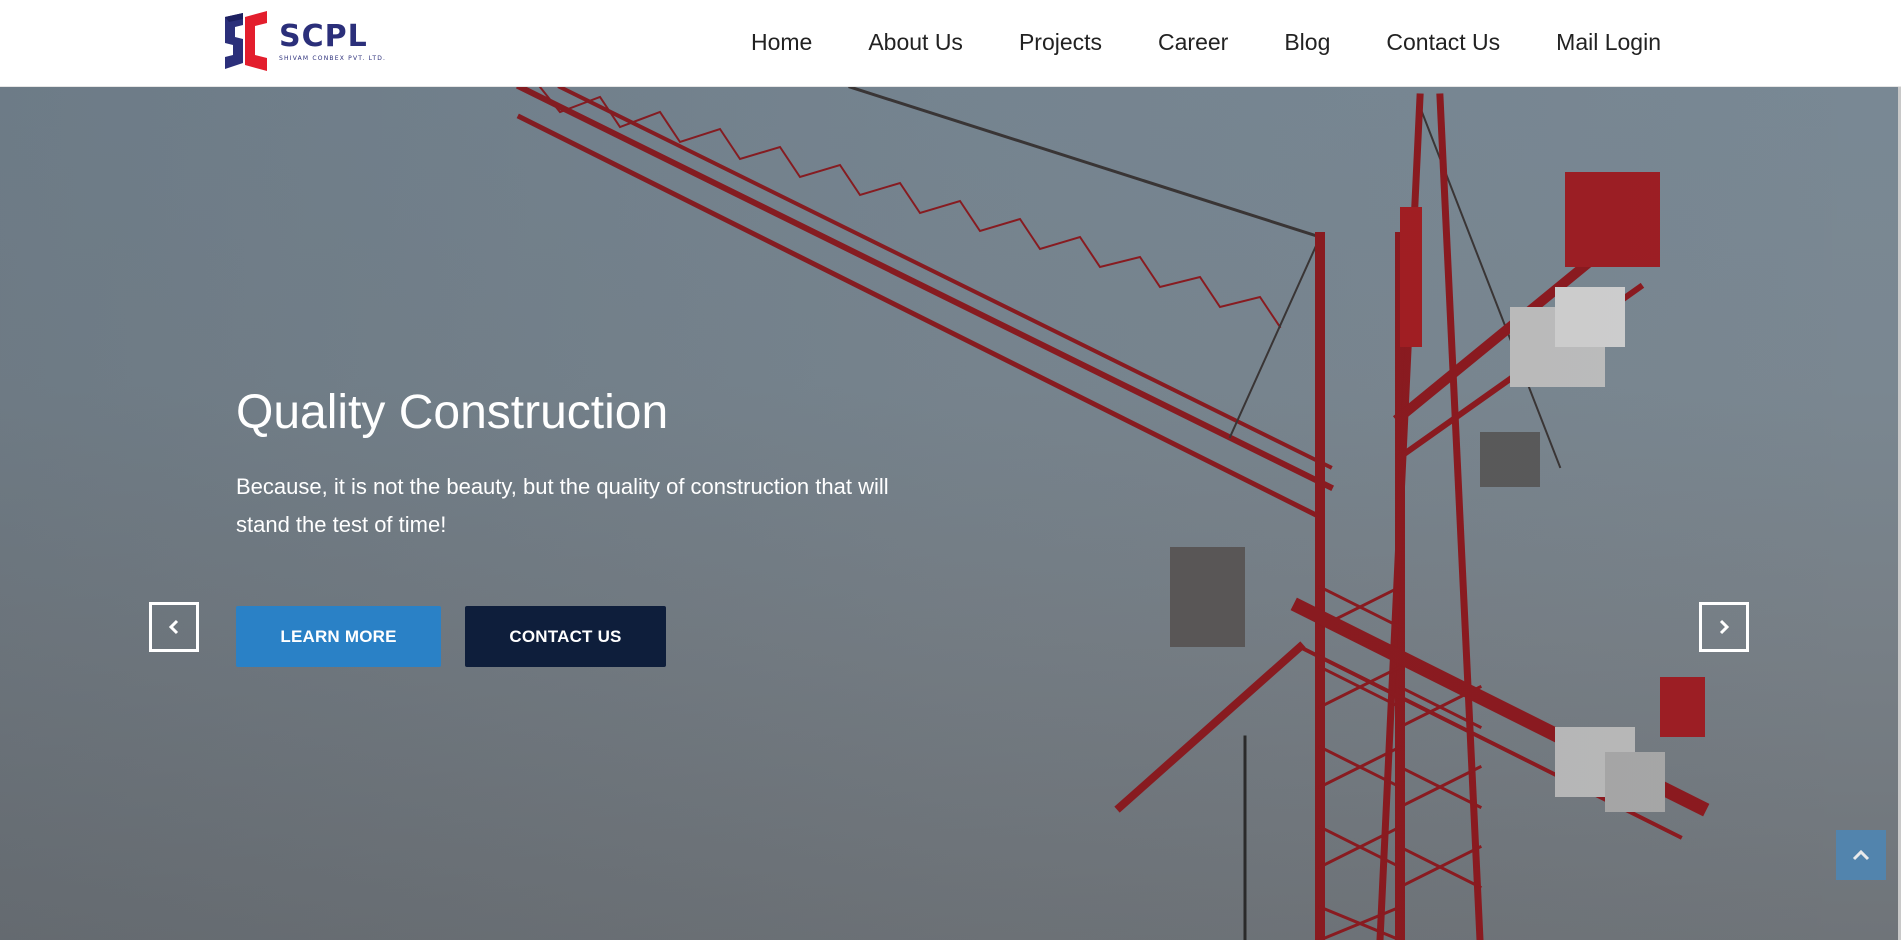  Describe the element at coordinates (1608, 42) in the screenshot. I see `nav-mail-login: Mail Login` at that location.